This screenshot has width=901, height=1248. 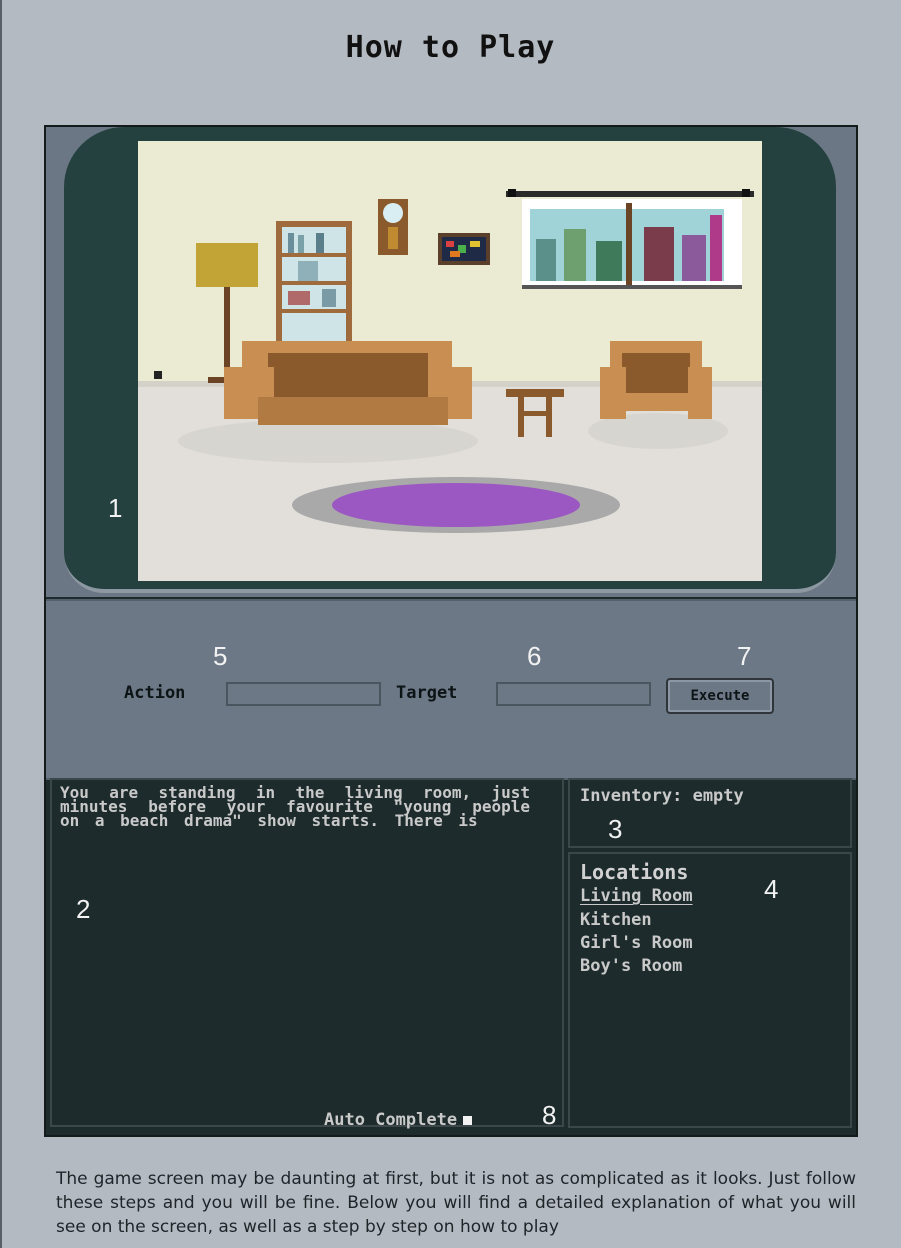 What do you see at coordinates (391, 1120) in the screenshot?
I see `autocomplete-label: Auto Complete` at bounding box center [391, 1120].